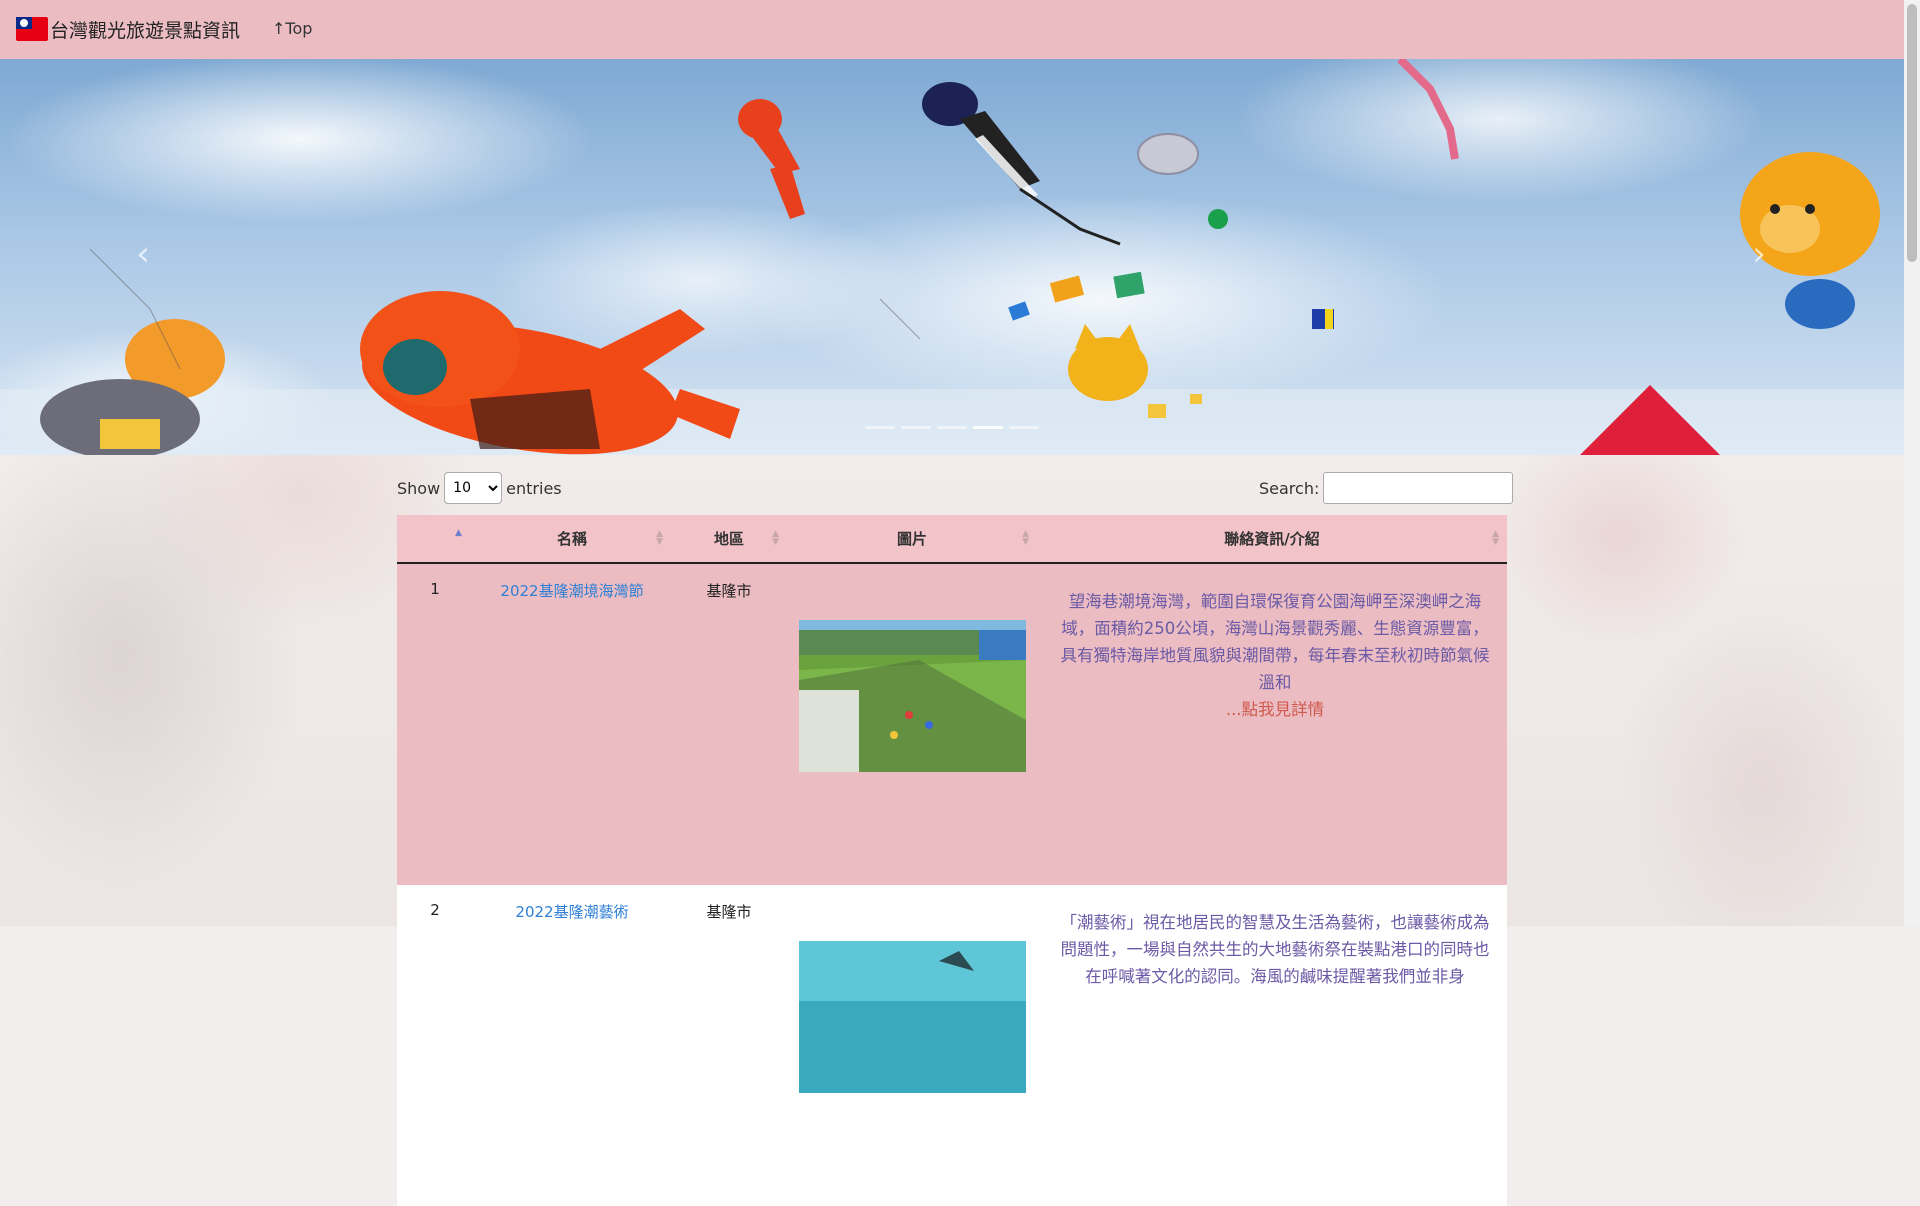  I want to click on chevron-left-icon: ‹, so click(143, 254).